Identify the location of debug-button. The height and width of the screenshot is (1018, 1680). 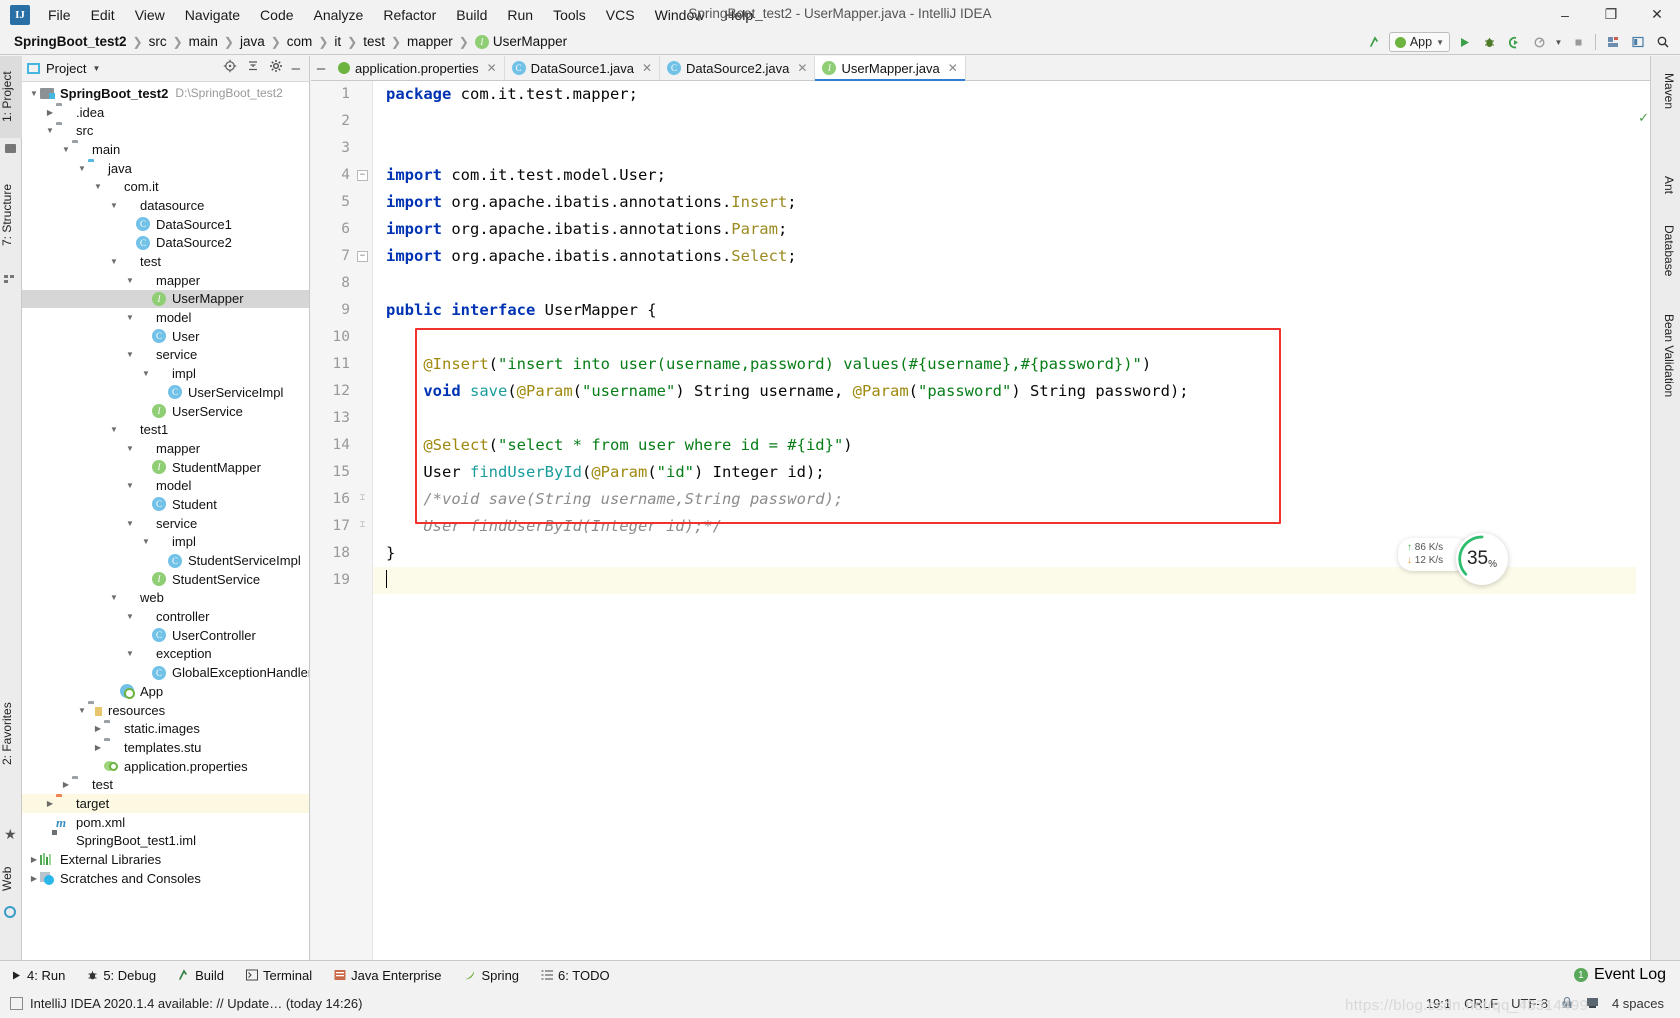
(1489, 42).